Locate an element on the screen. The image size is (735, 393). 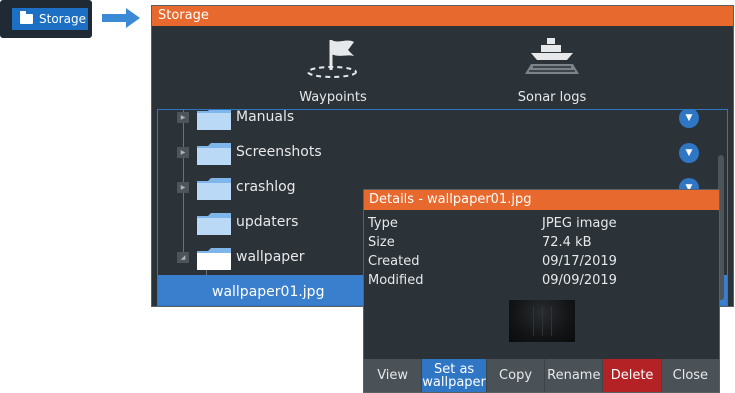
file-name: wallpaper is located at coordinates (270, 257).